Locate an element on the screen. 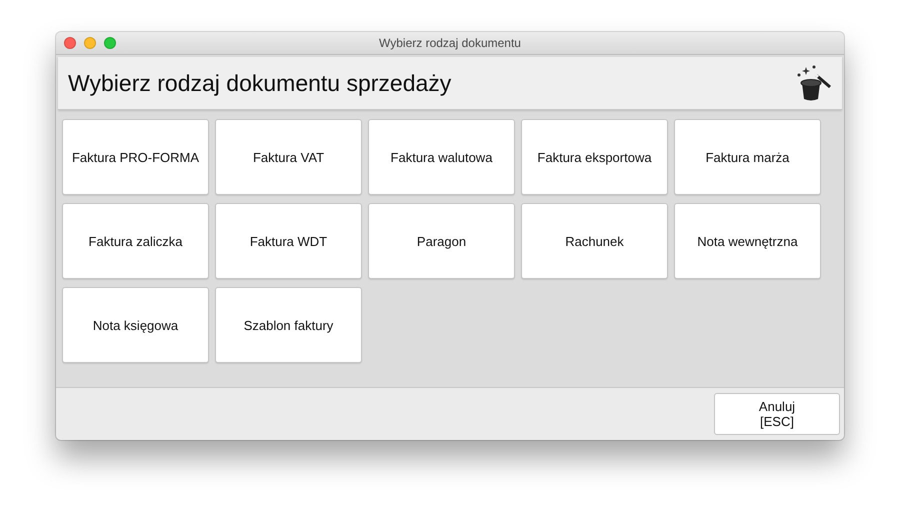 The image size is (900, 520). document-type-button: Faktura walutowa is located at coordinates (441, 157).